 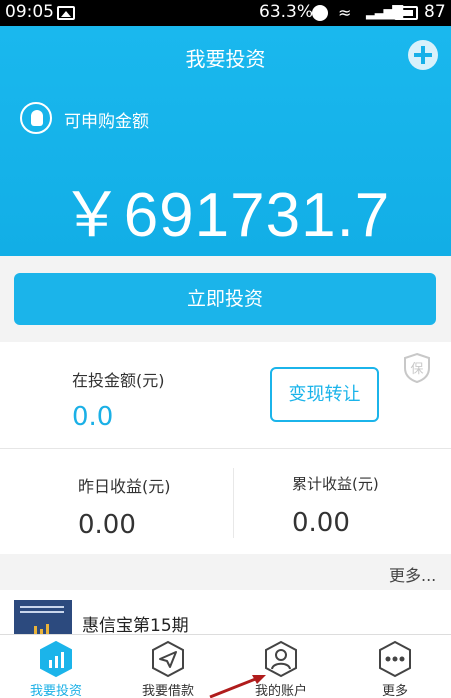 What do you see at coordinates (395, 659) in the screenshot?
I see `more-dots-icon` at bounding box center [395, 659].